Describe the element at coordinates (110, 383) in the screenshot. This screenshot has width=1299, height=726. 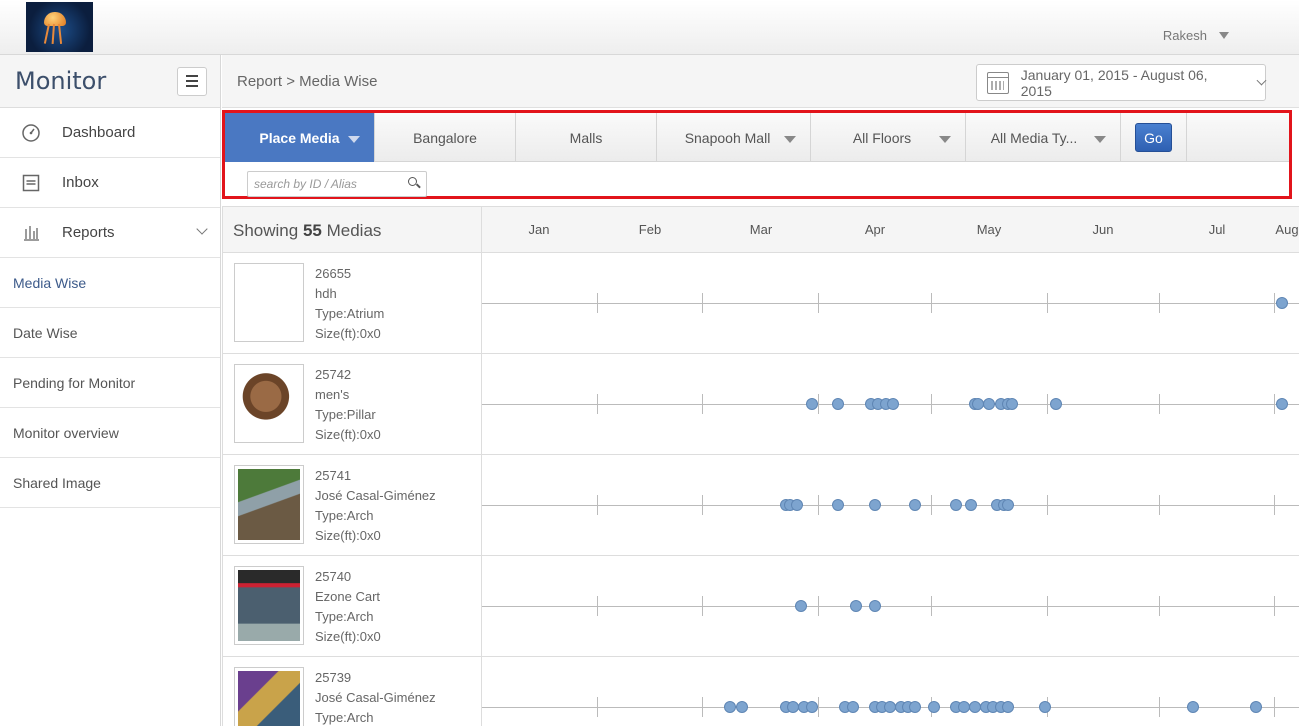
I see `sidebar-subitem-pending: Pending for Monitor` at that location.